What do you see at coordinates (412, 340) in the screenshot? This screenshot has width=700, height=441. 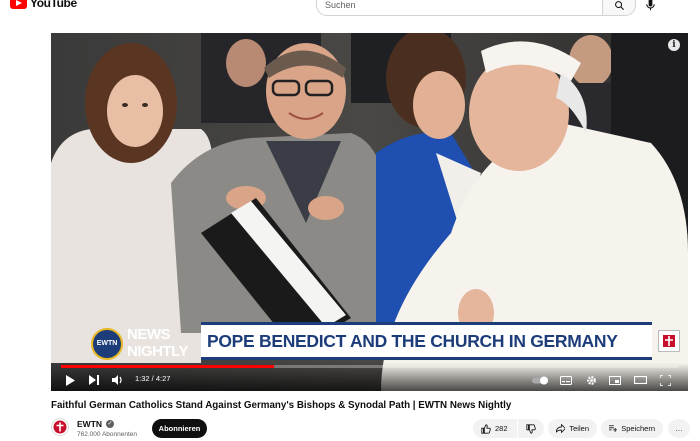 I see `headline-text: POPE BENEDICT AND THE CHURCH IN GERMANY` at bounding box center [412, 340].